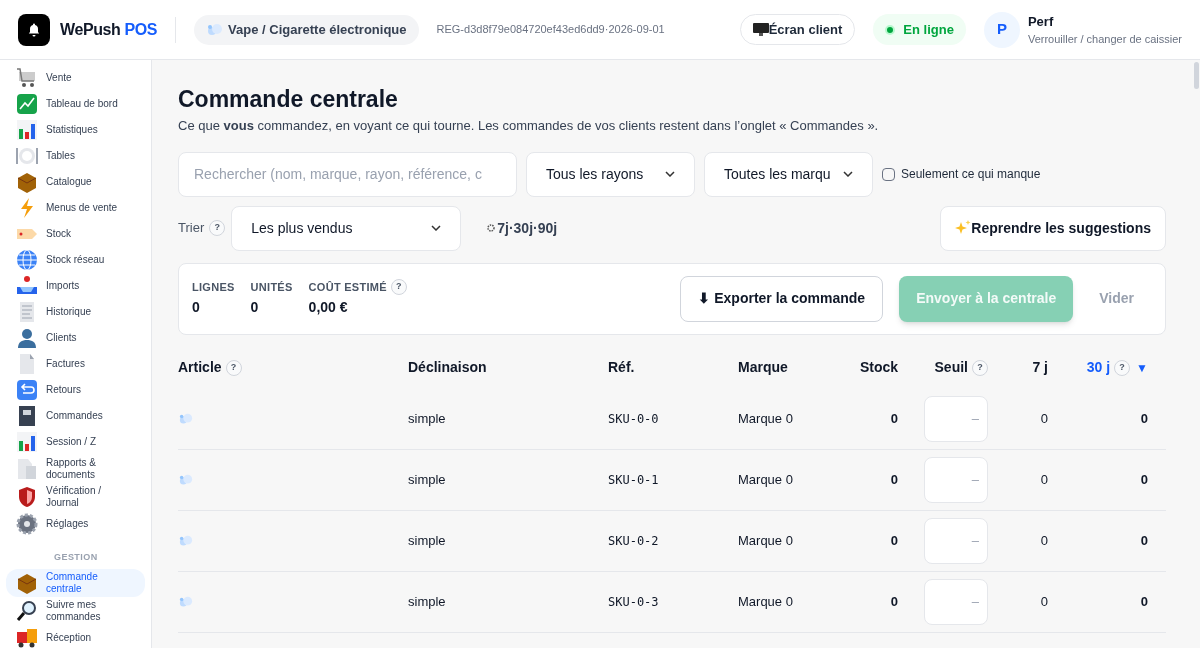 The image size is (1200, 648). What do you see at coordinates (427, 418) in the screenshot?
I see `table-cell-text: simple` at bounding box center [427, 418].